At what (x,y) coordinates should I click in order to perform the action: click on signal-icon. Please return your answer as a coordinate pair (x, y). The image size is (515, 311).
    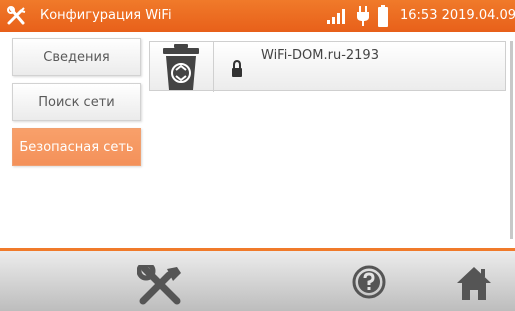
    Looking at the image, I should click on (336, 16).